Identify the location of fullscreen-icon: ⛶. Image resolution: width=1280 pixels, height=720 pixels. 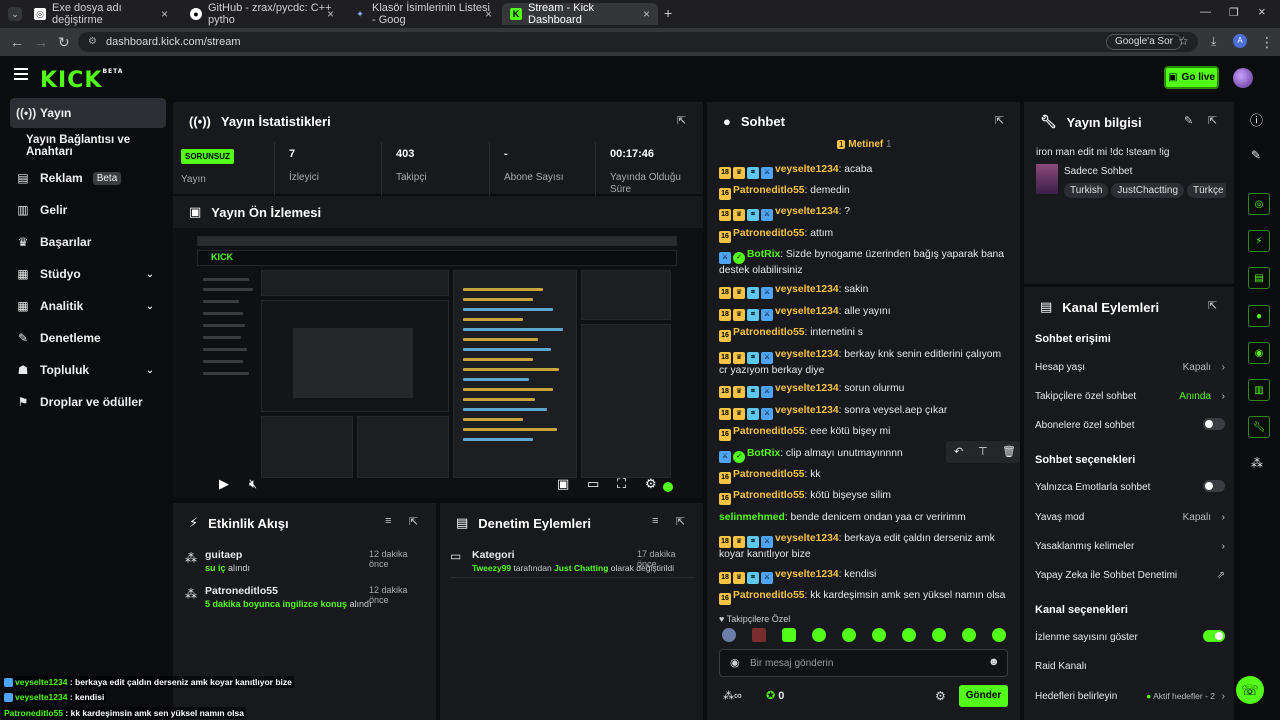
(621, 484).